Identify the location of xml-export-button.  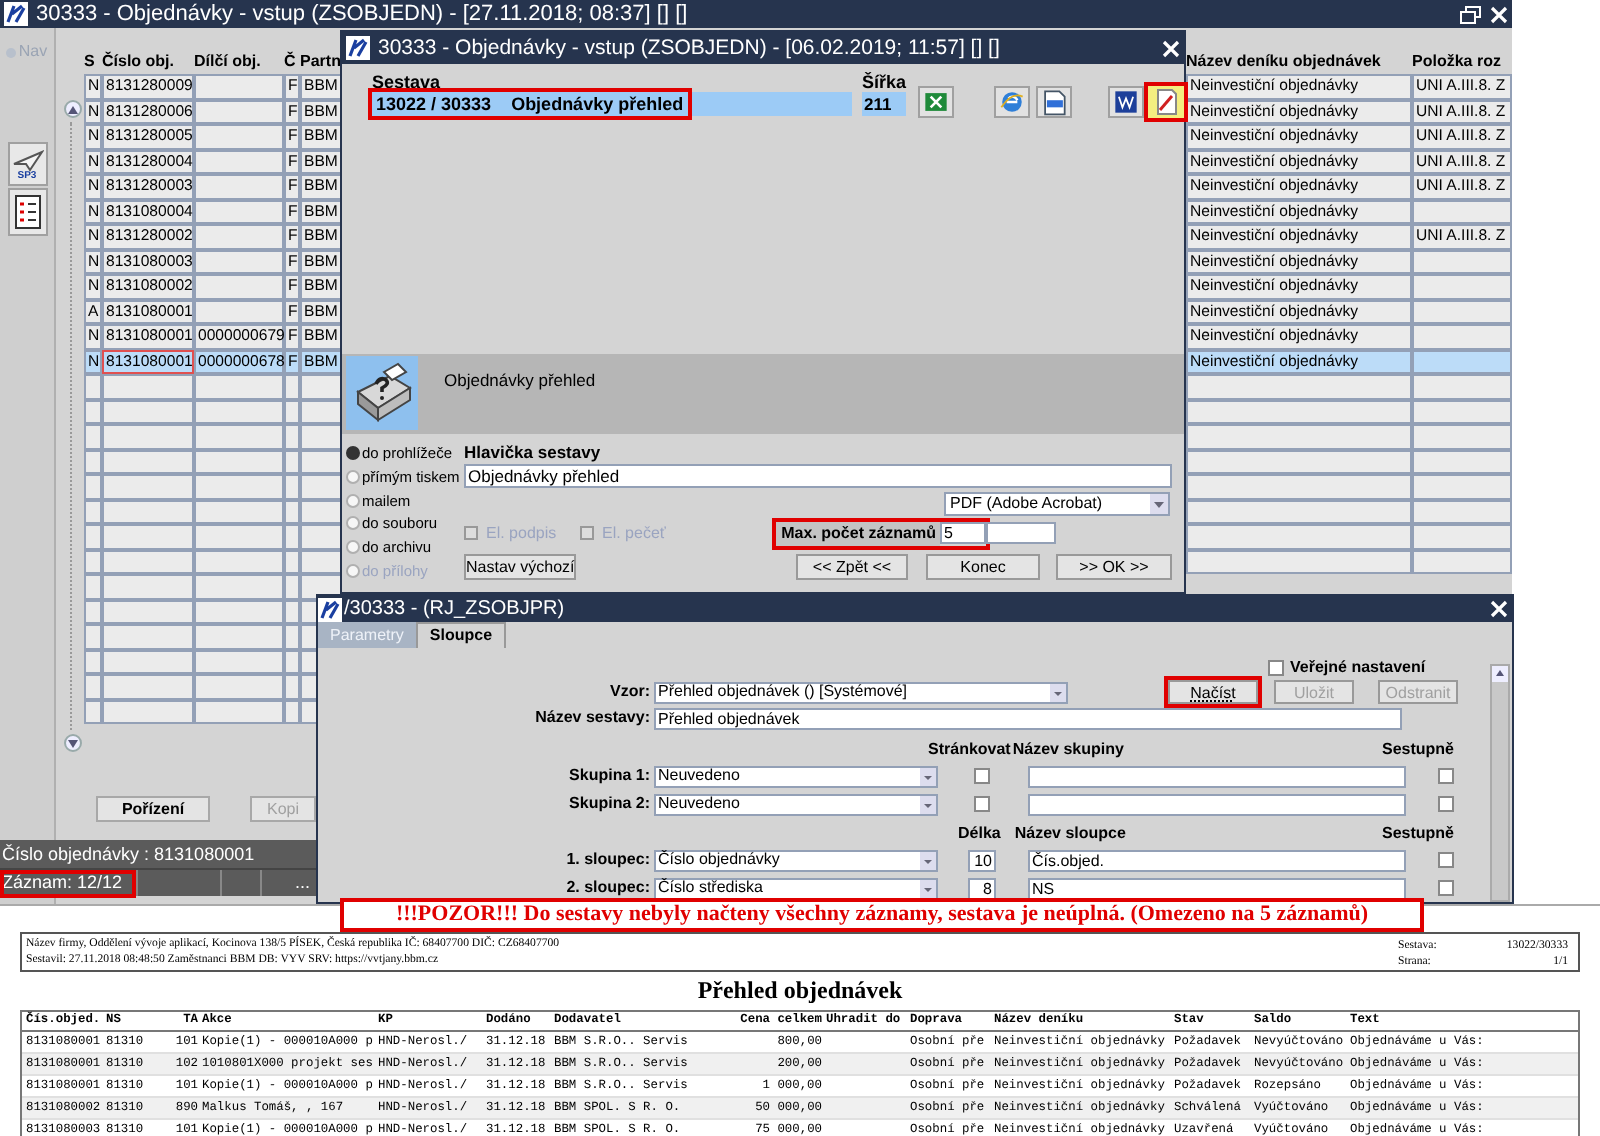
(1054, 102).